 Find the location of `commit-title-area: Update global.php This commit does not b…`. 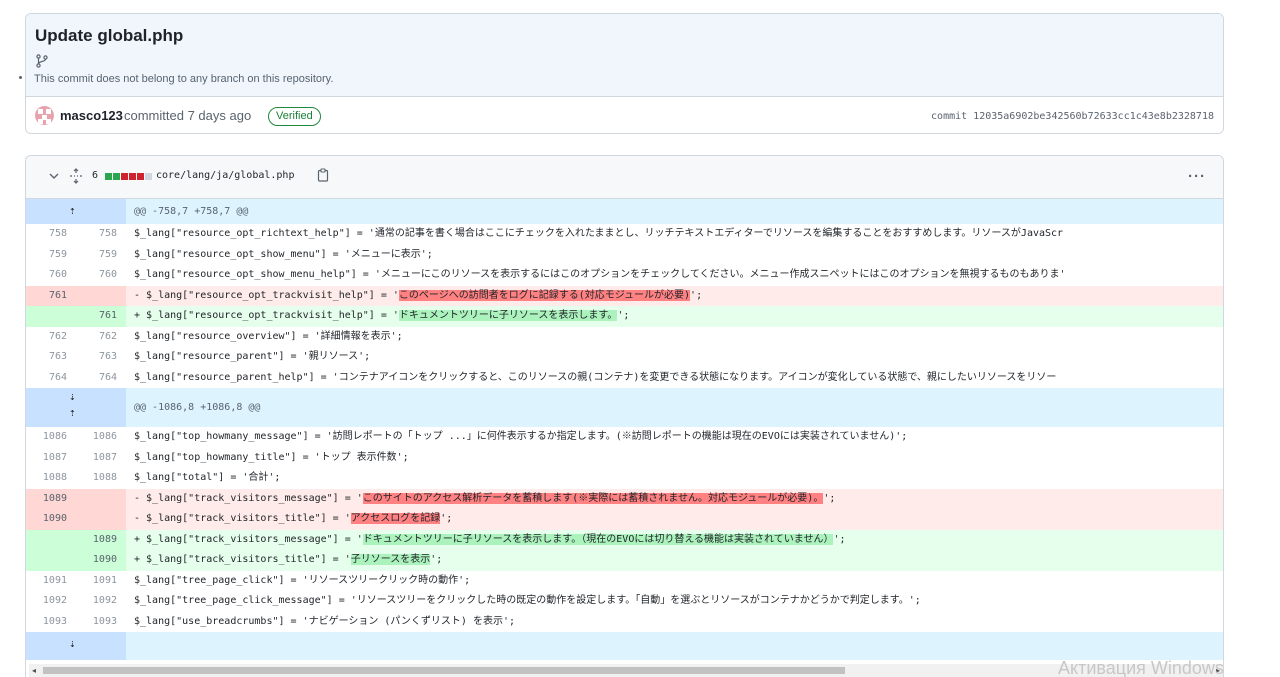

commit-title-area: Update global.php This commit does not b… is located at coordinates (624, 55).